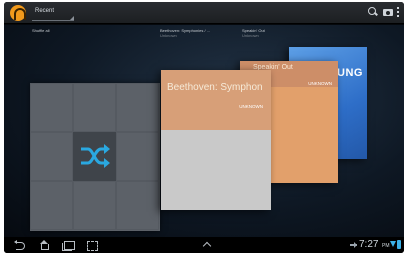 The height and width of the screenshot is (256, 408). Describe the element at coordinates (18, 13) in the screenshot. I see `music-app-icon` at that location.